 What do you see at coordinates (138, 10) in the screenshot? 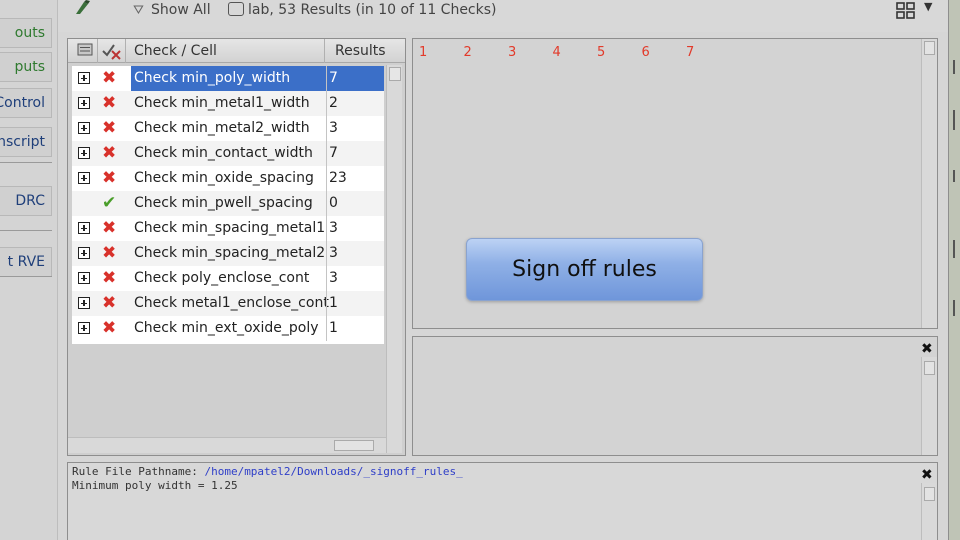
I see `filter-icon: ⛛` at bounding box center [138, 10].